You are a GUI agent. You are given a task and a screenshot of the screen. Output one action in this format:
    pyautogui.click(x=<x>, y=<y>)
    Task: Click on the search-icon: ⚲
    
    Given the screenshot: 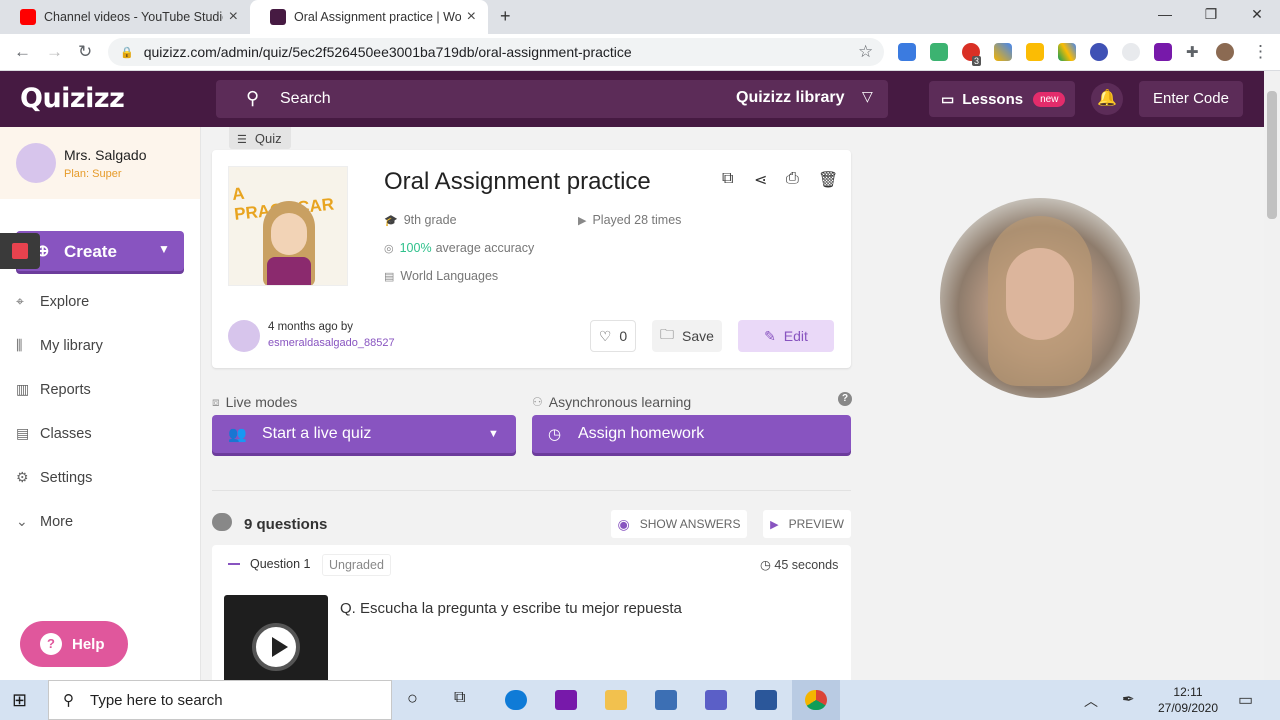 What is the action you would take?
    pyautogui.click(x=253, y=98)
    